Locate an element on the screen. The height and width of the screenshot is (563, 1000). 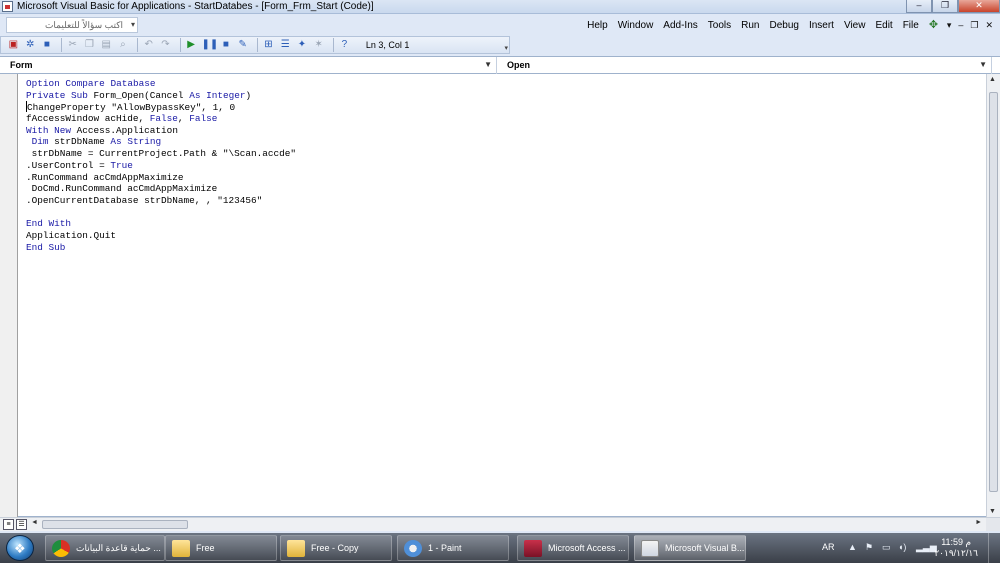
horizontal-scrollbar: ≡ ☰ ◄ ► is located at coordinates (500, 524).